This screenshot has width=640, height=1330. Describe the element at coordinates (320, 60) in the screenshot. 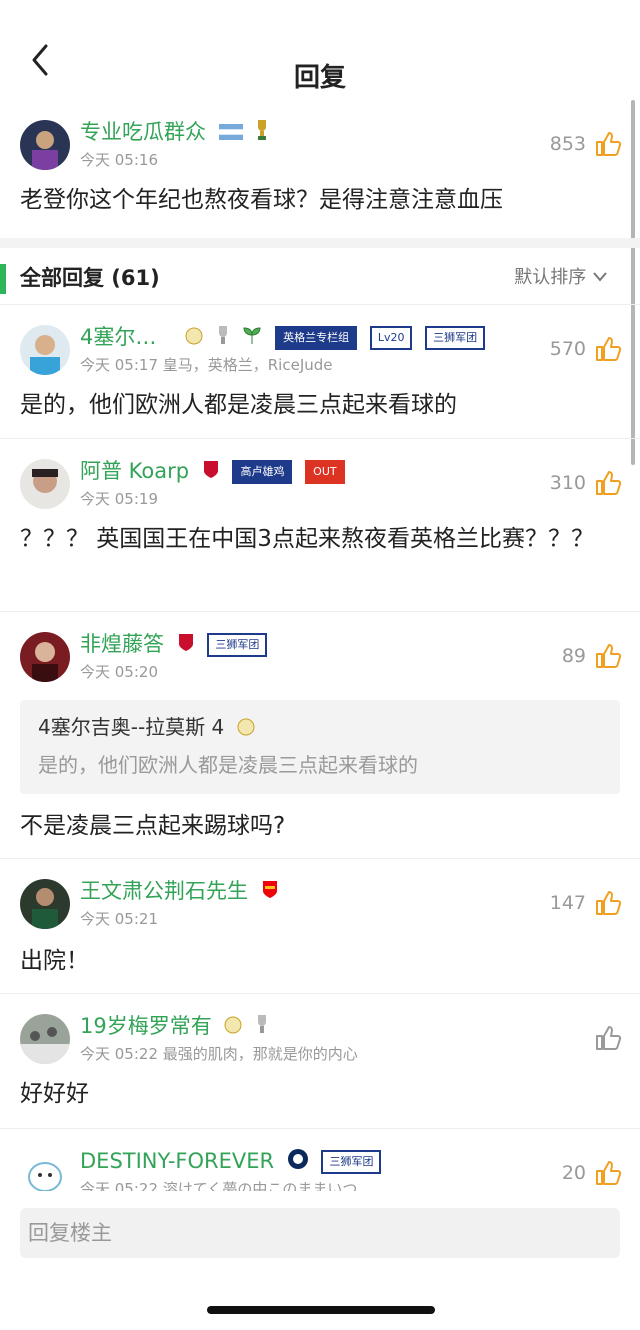

I see `nav-bar: 回复` at that location.